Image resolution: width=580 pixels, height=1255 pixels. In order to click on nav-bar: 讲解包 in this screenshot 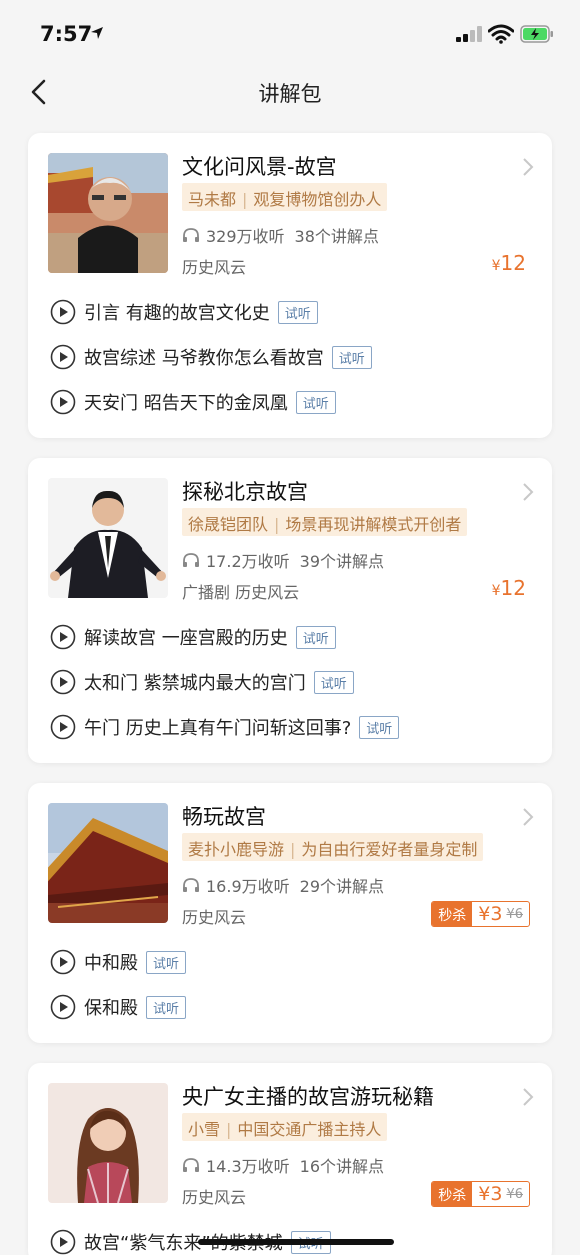, I will do `click(290, 92)`.